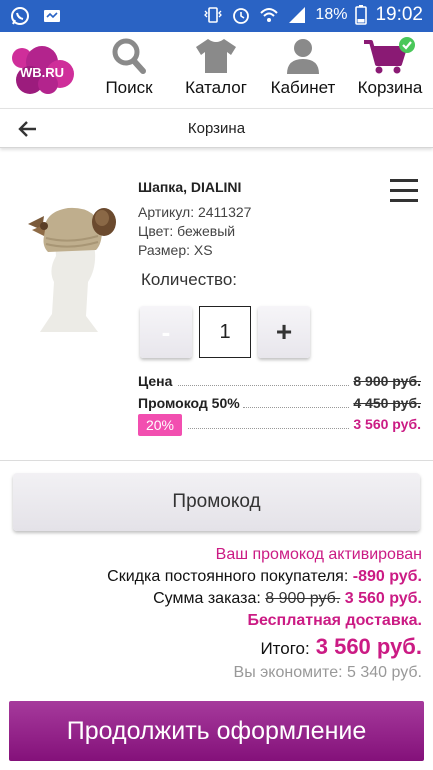 The height and width of the screenshot is (770, 433). I want to click on nav-cabinet-label: Кабинет, so click(303, 87).